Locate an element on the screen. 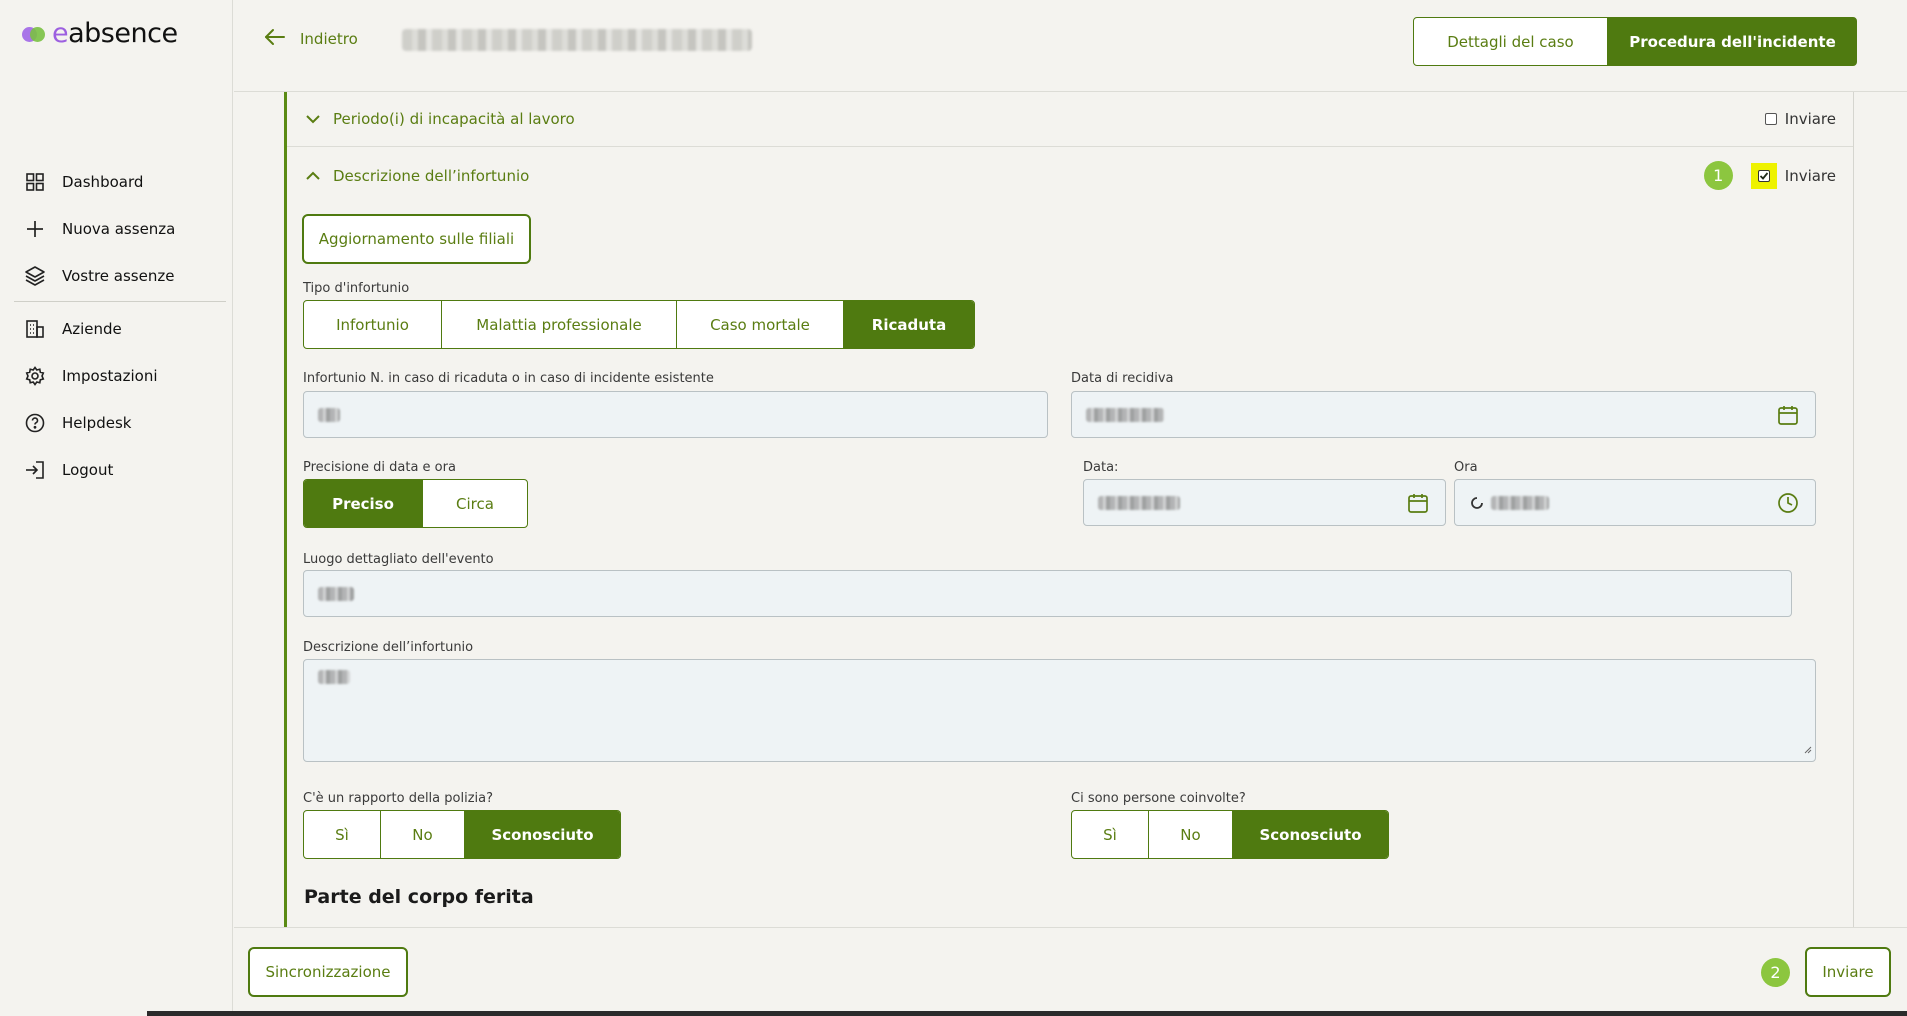 This screenshot has height=1016, width=1907. accident-type-label: Tipo d'infortunio is located at coordinates (356, 288).